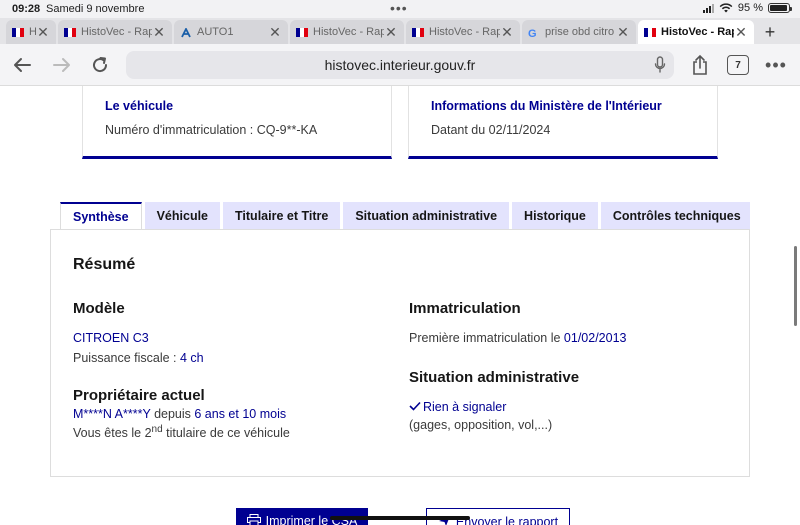 The width and height of the screenshot is (800, 525). What do you see at coordinates (111, 338) in the screenshot?
I see `model-name: CITROEN C3` at bounding box center [111, 338].